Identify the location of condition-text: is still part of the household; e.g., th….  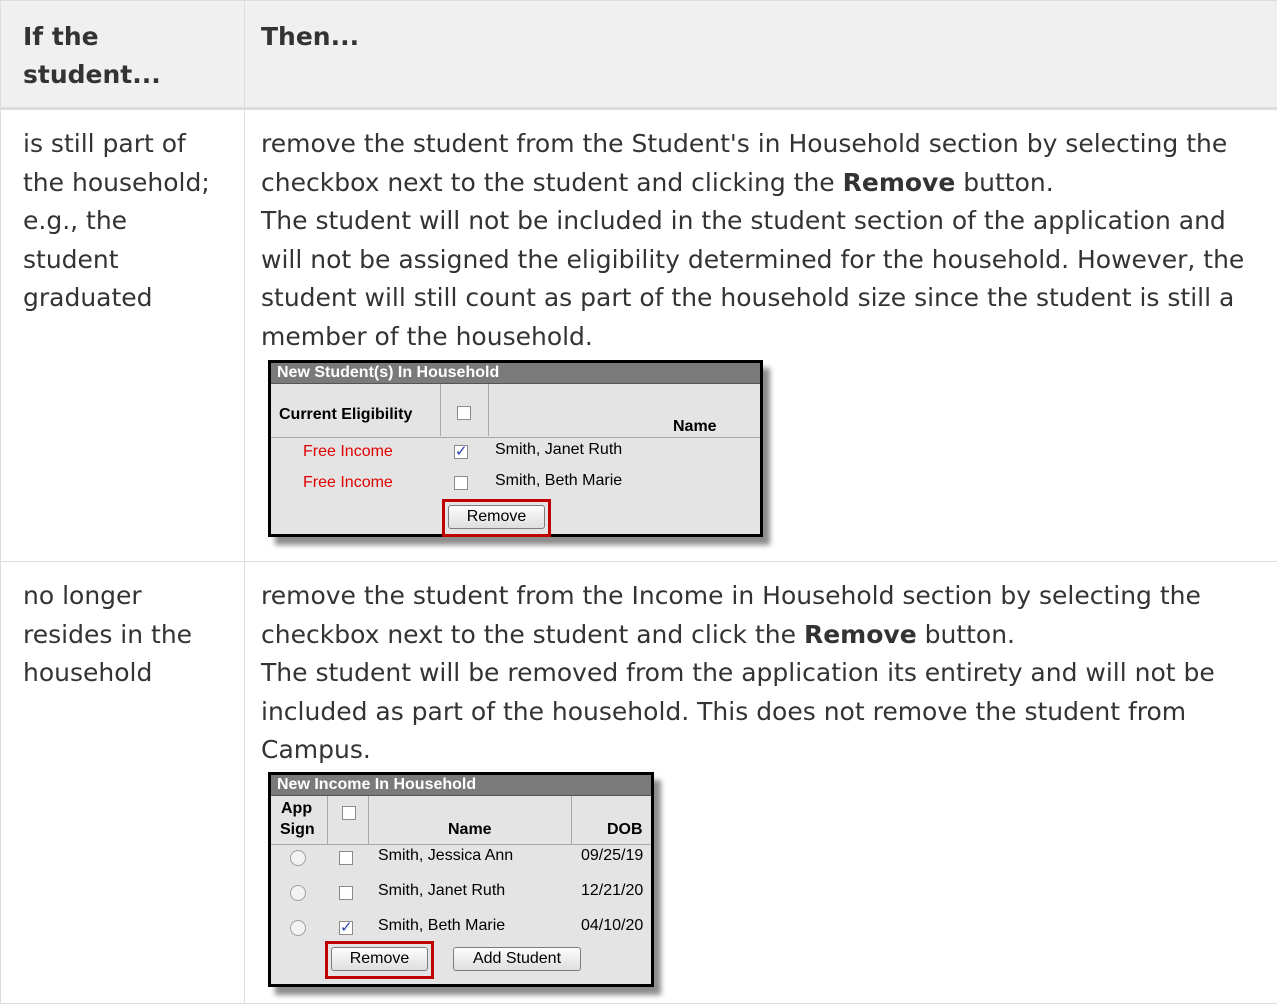
(116, 220).